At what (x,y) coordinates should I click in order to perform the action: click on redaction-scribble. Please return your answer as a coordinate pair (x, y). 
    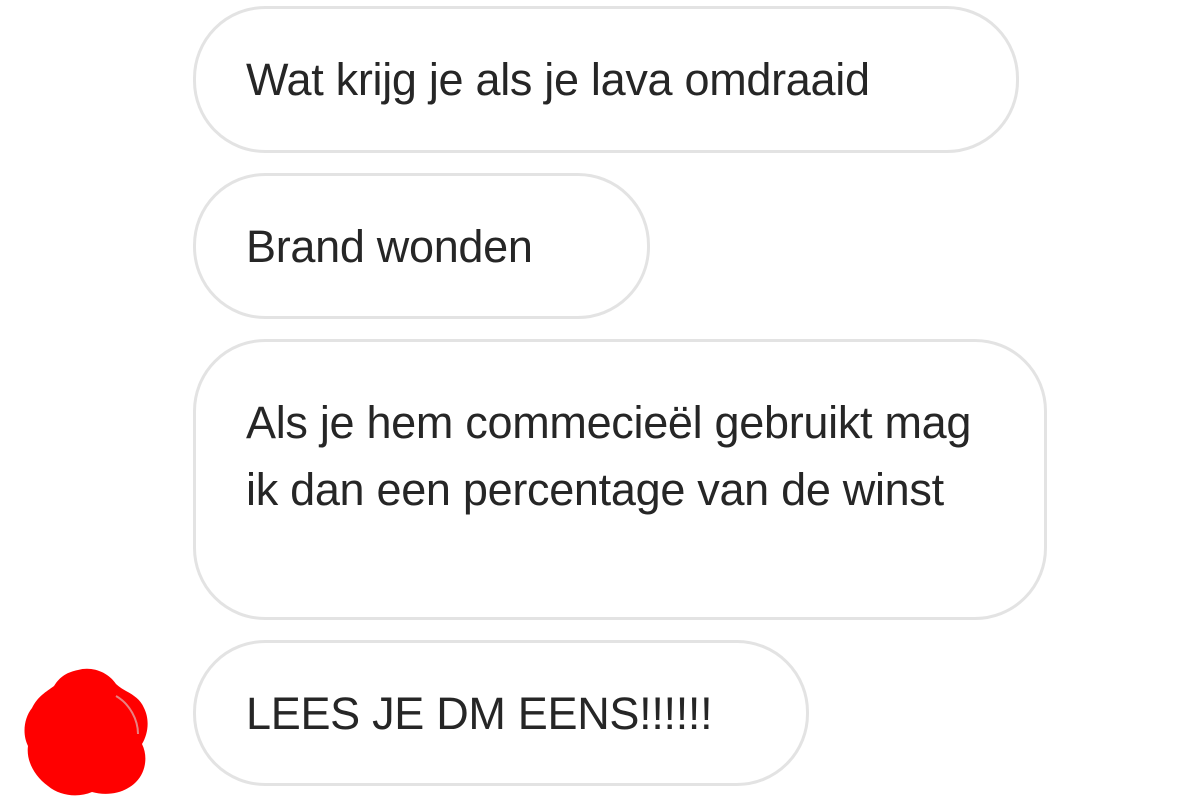
    Looking at the image, I should click on (86, 732).